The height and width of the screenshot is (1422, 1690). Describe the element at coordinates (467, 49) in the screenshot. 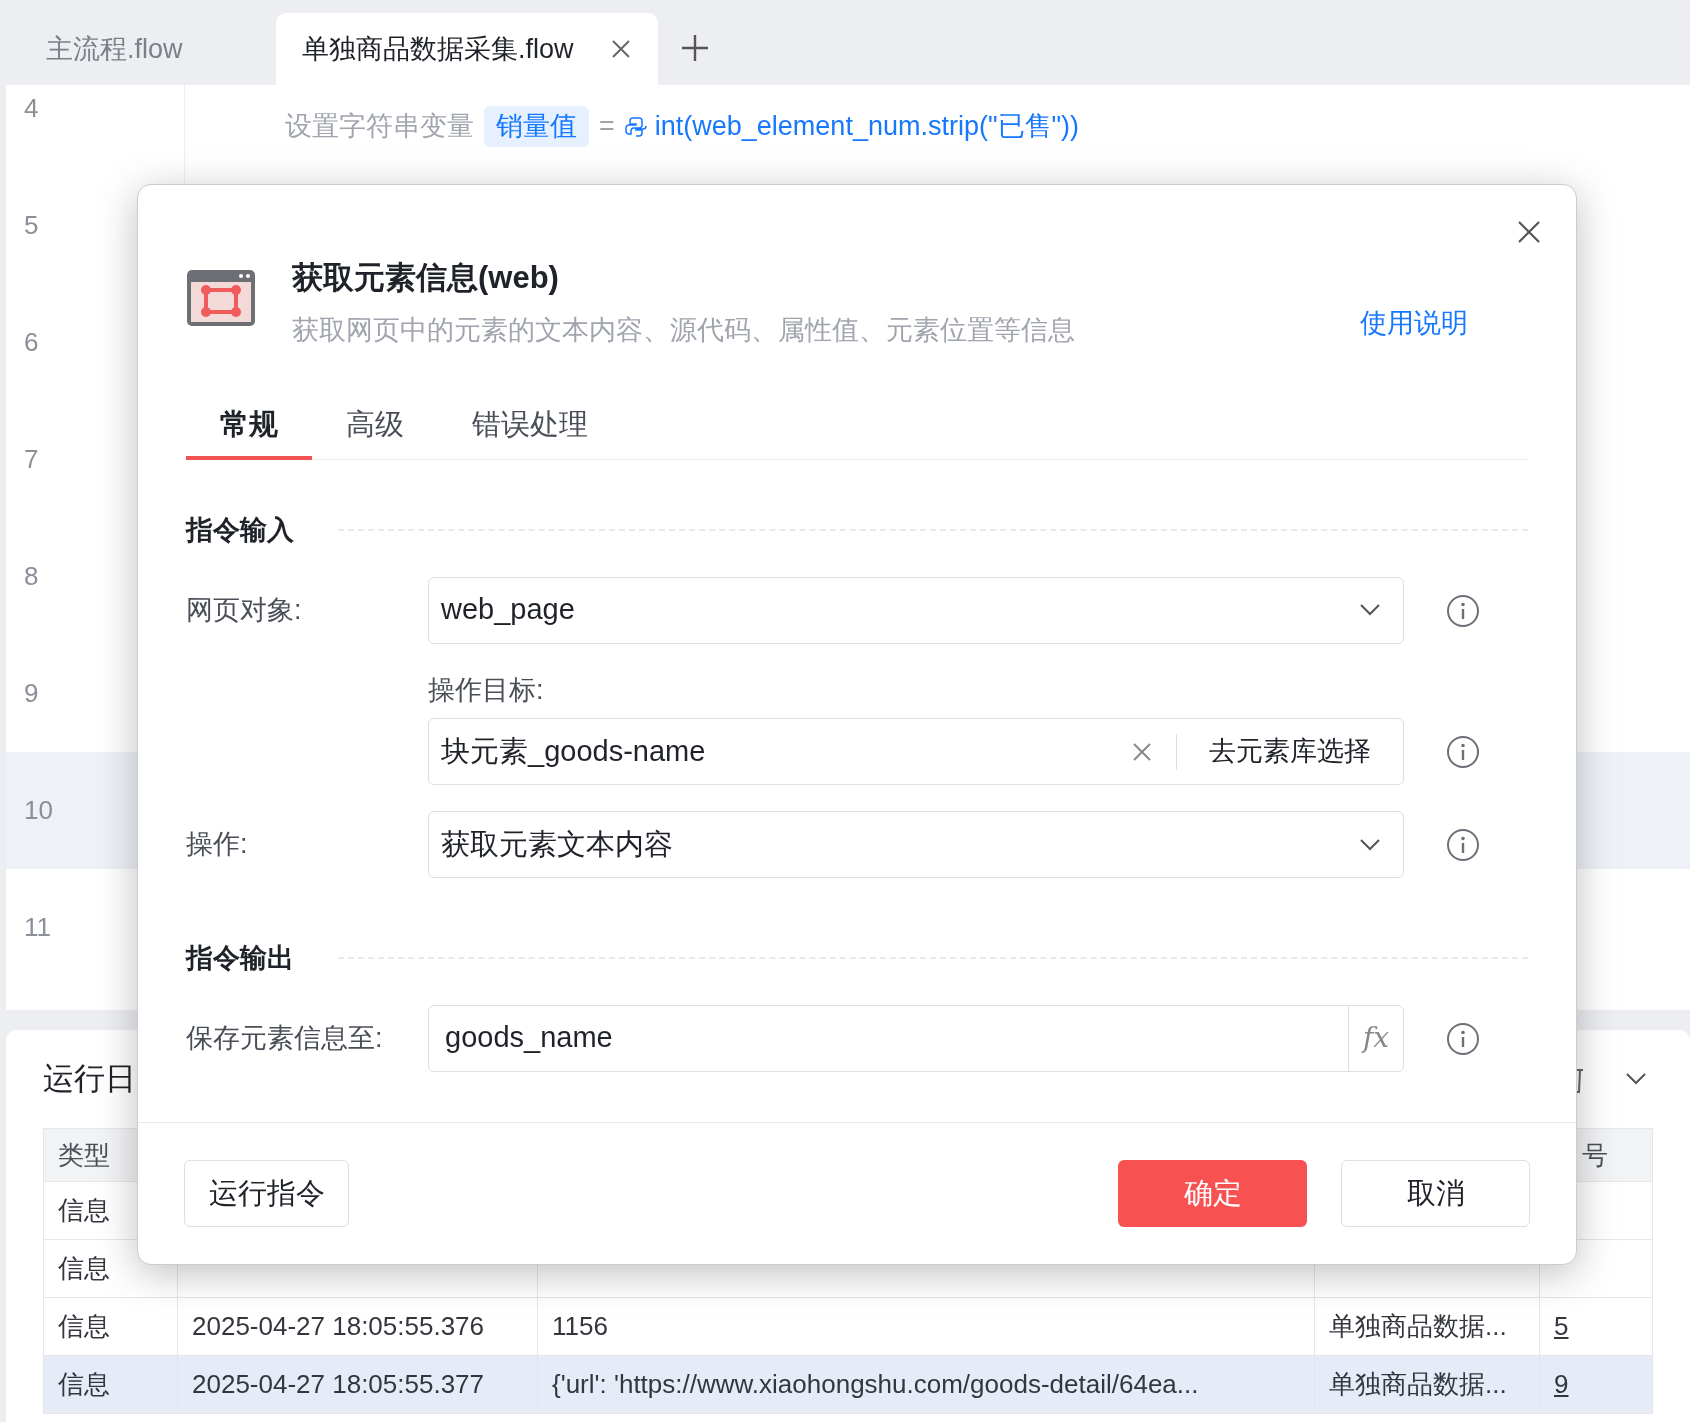

I see `tab: 单独商品数据采集.flow` at that location.